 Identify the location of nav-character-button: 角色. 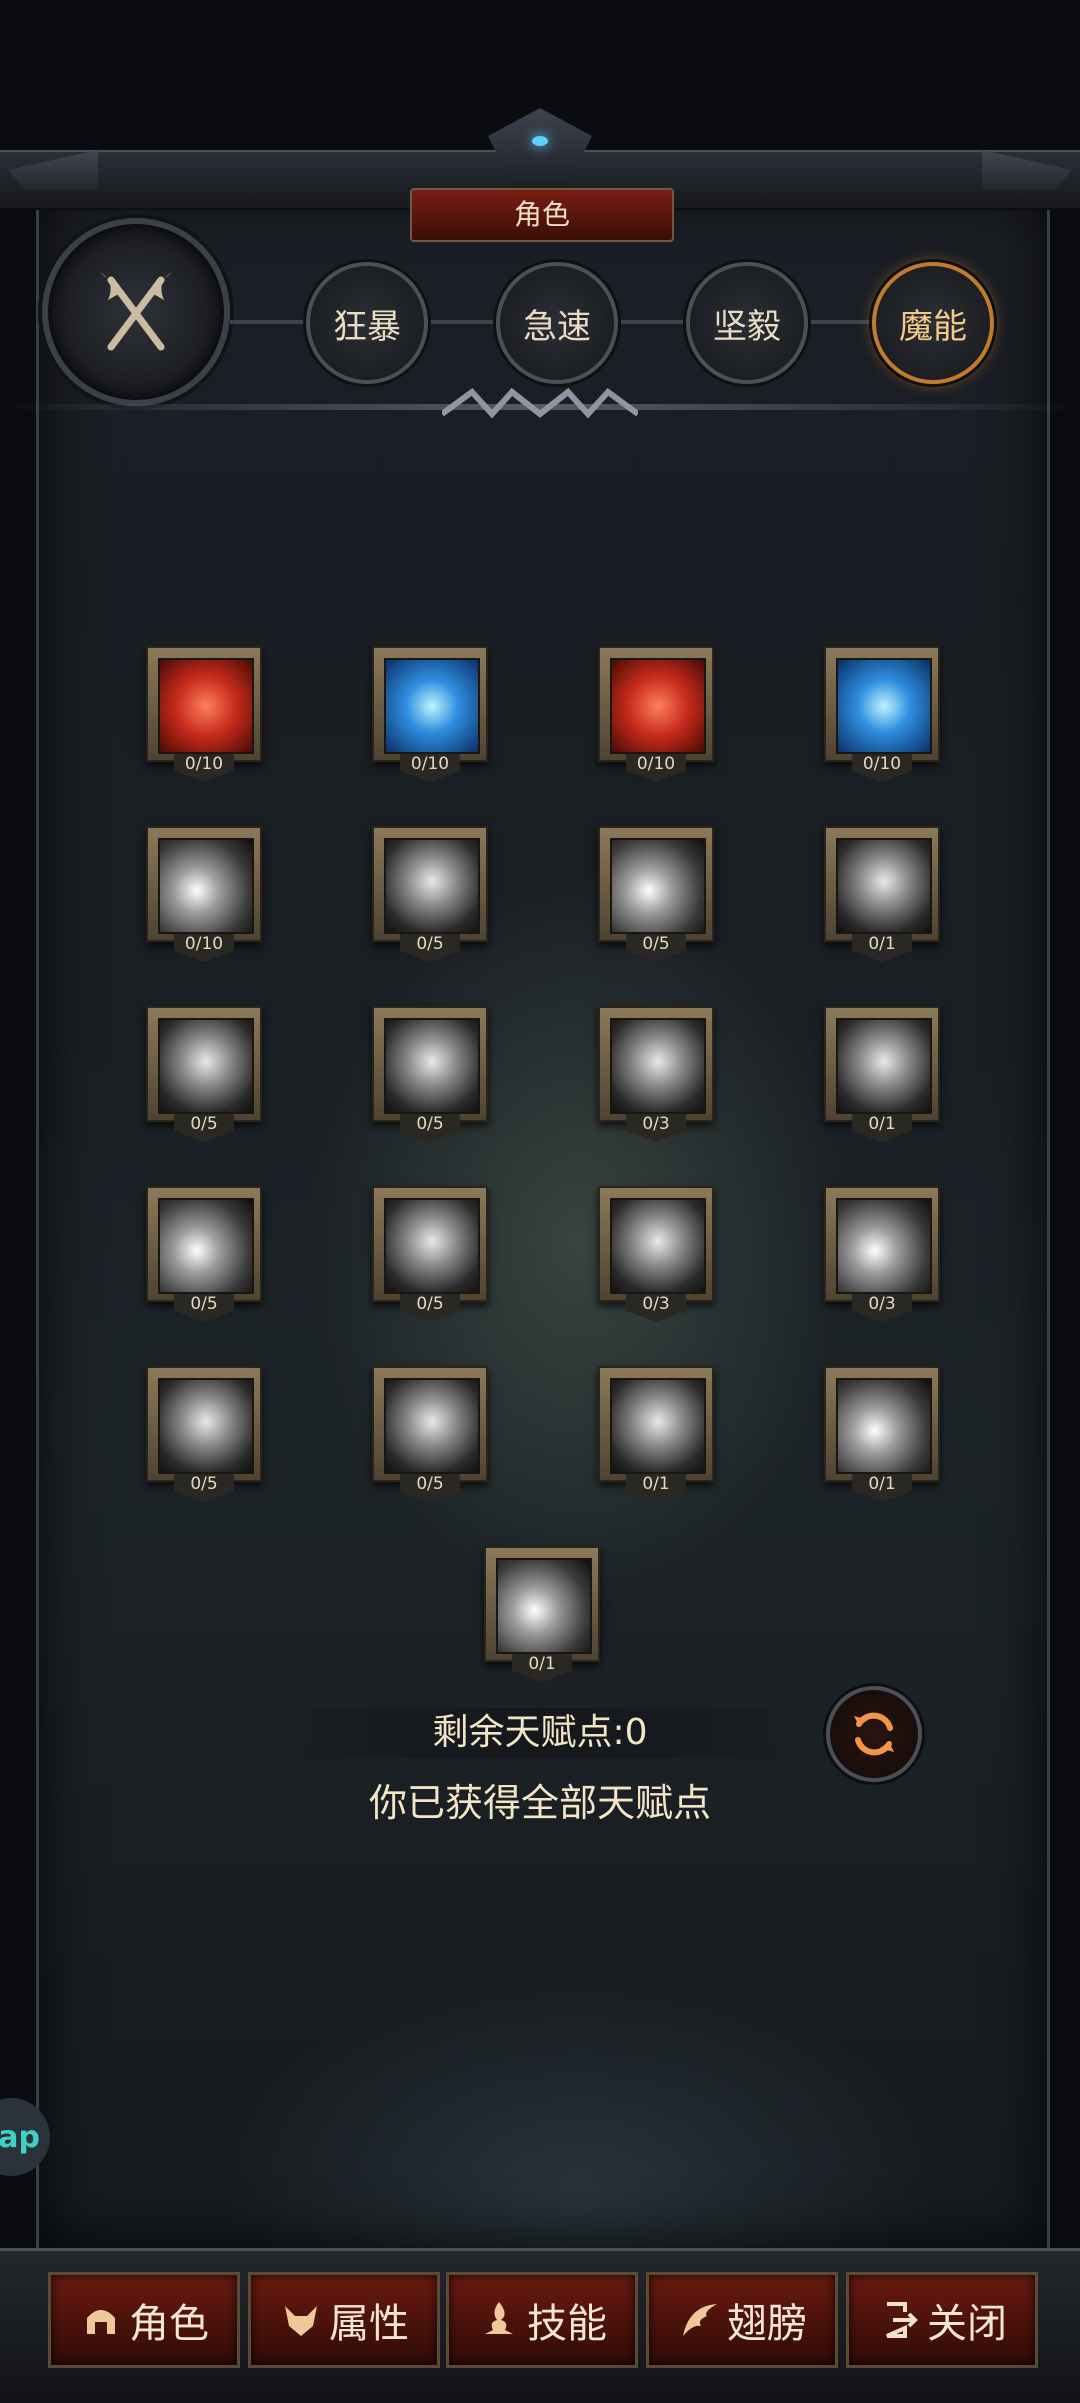
(144, 2320).